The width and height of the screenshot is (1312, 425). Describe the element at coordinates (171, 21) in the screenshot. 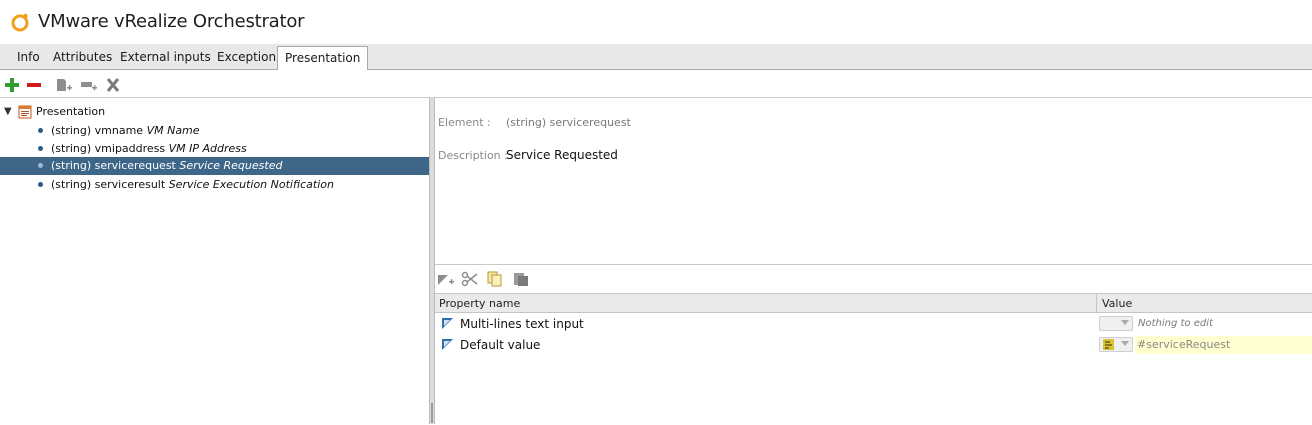

I see `app-title: VMware vRealize Orchestrator` at that location.